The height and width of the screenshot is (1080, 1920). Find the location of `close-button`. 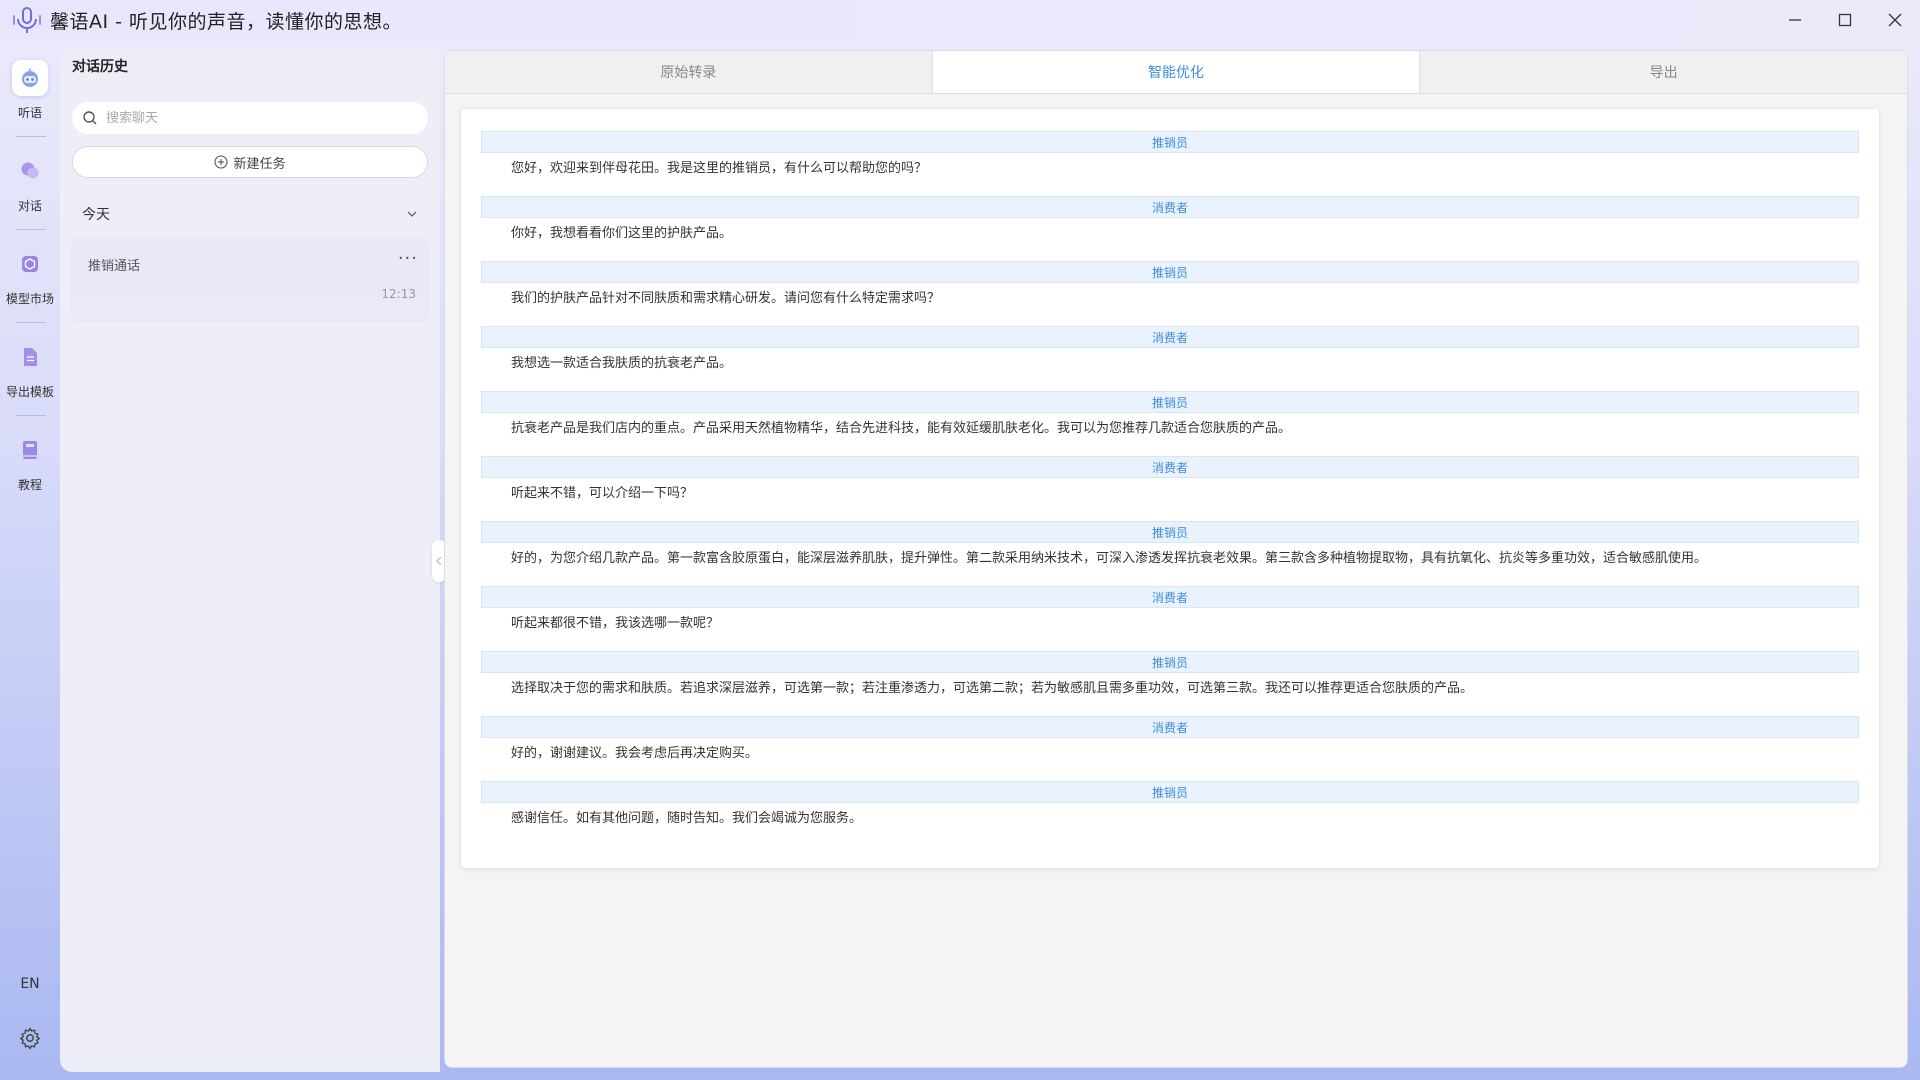

close-button is located at coordinates (1895, 20).